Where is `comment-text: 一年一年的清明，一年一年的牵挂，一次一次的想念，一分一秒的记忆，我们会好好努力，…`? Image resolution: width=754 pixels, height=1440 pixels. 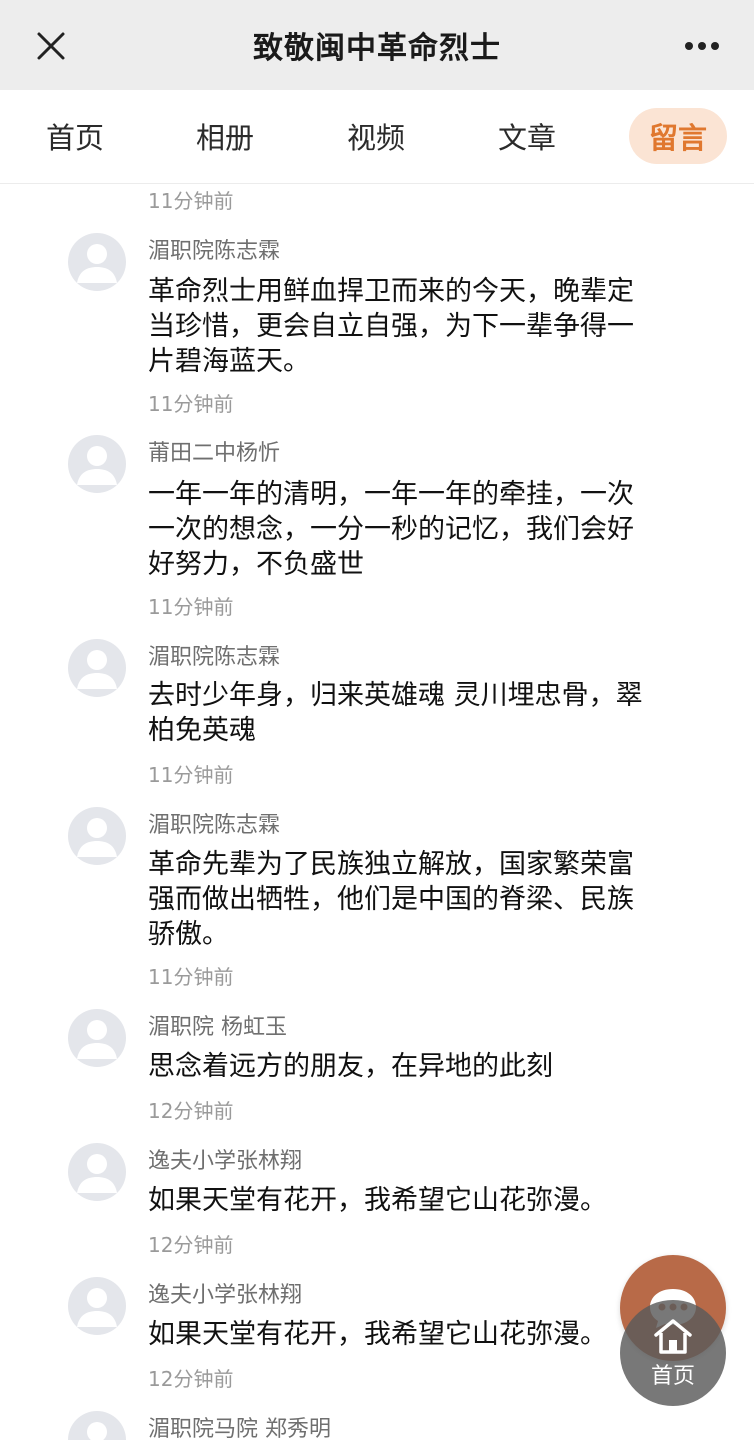
comment-text: 一年一年的清明，一年一年的牵挂，一次一次的想念，一分一秒的记忆，我们会好好努力，… is located at coordinates (391, 529).